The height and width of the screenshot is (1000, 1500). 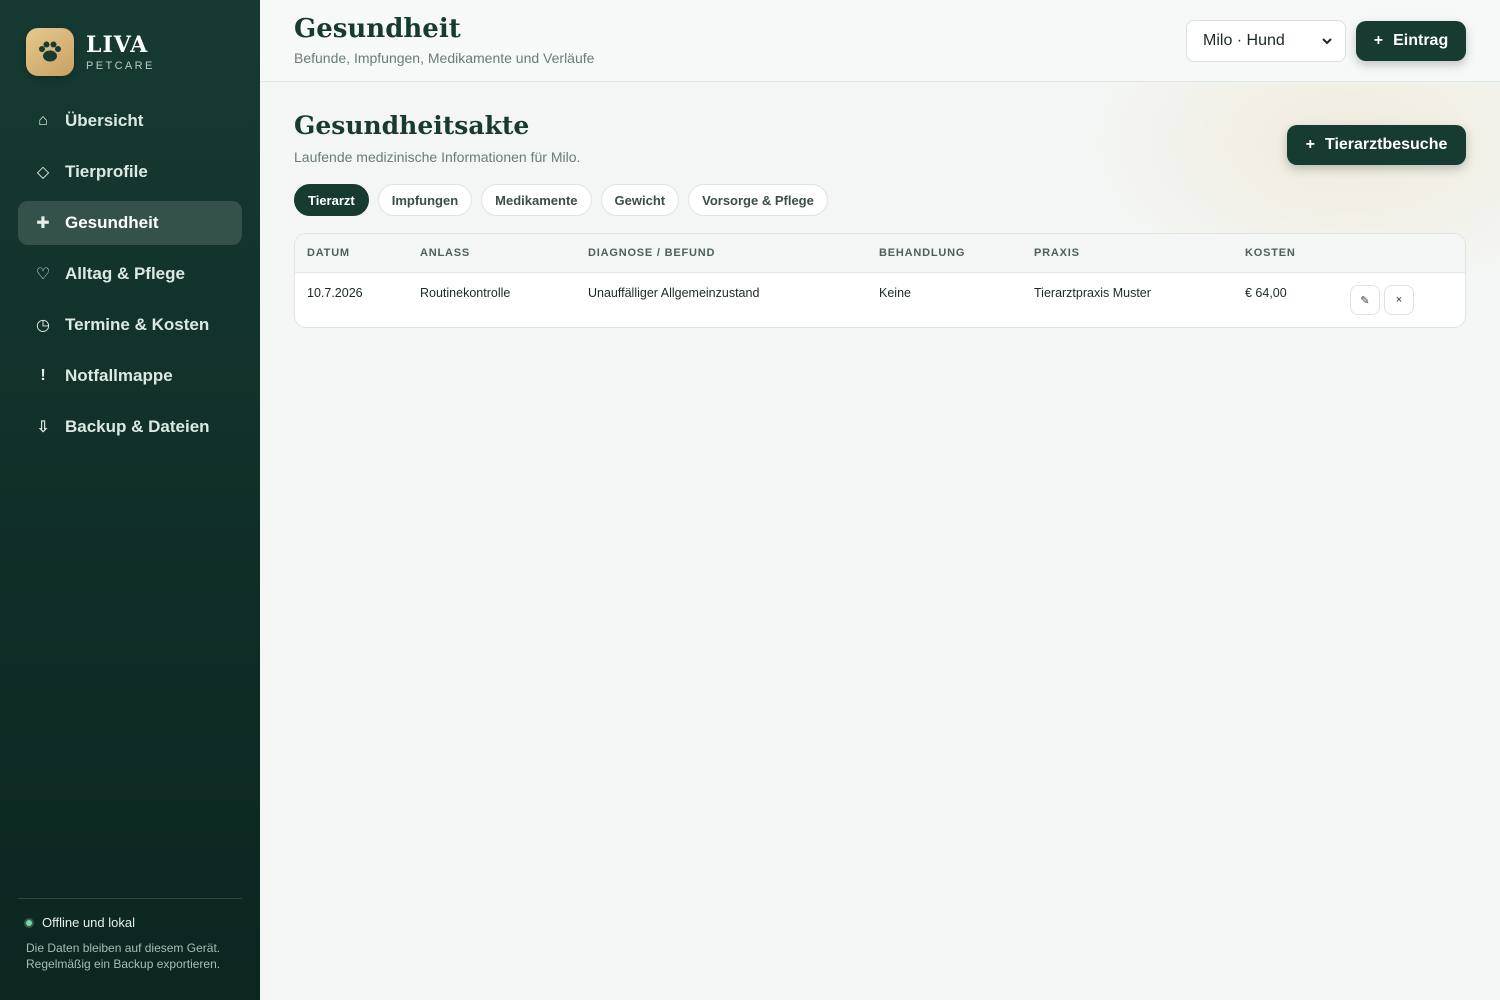 I want to click on sidebar-item-label: Tierprofile, so click(x=106, y=171).